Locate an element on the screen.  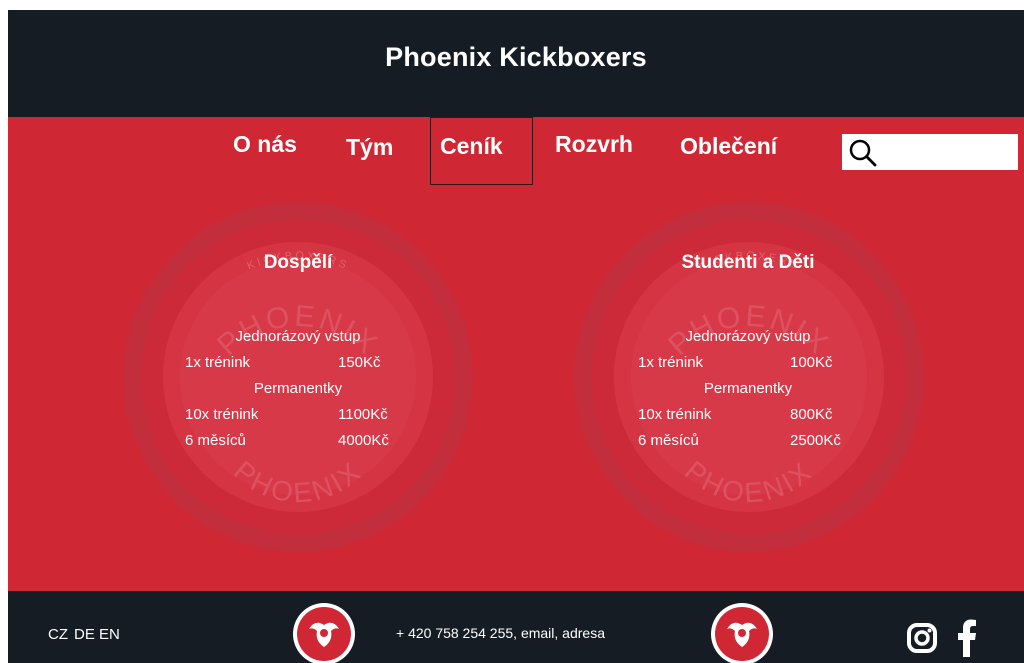
site-title: Phoenix Kickboxers is located at coordinates (516, 57).